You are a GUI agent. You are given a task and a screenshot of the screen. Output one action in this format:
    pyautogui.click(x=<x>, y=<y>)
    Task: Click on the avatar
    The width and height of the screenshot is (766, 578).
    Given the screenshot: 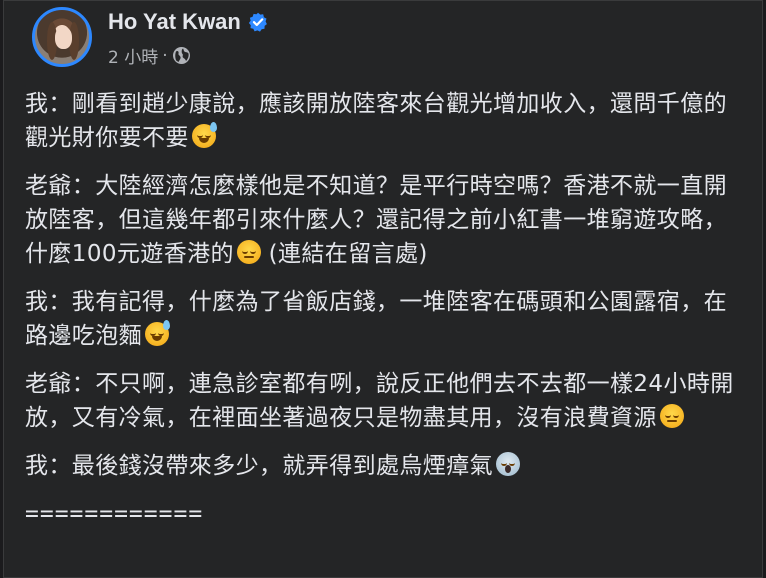 What is the action you would take?
    pyautogui.click(x=62, y=37)
    